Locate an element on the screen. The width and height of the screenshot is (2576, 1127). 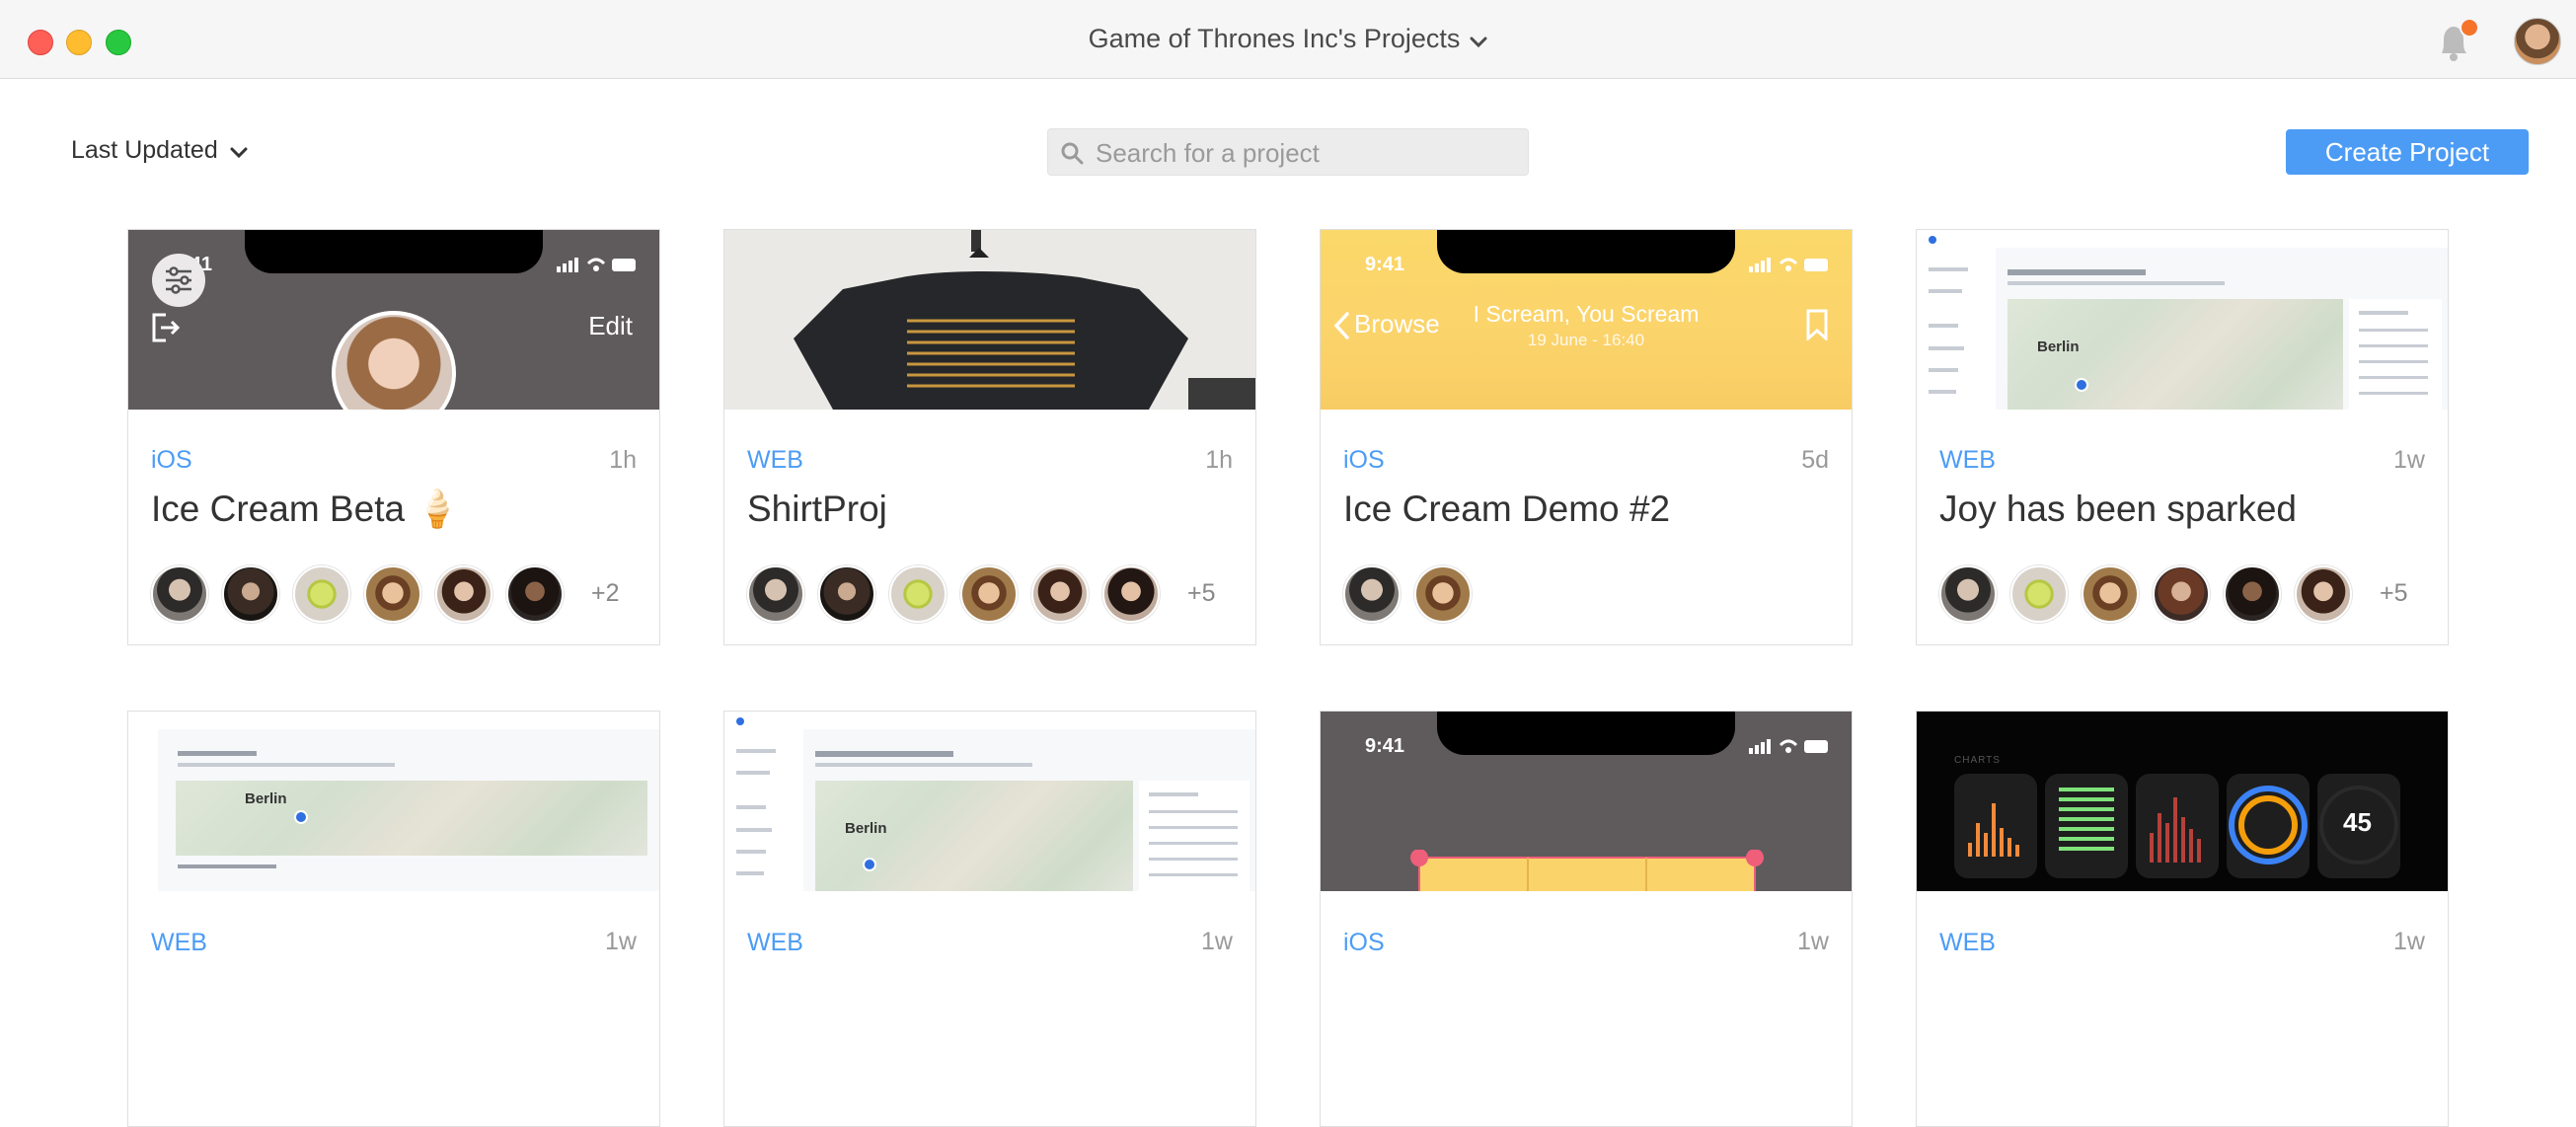
profile-photo is located at coordinates (394, 360).